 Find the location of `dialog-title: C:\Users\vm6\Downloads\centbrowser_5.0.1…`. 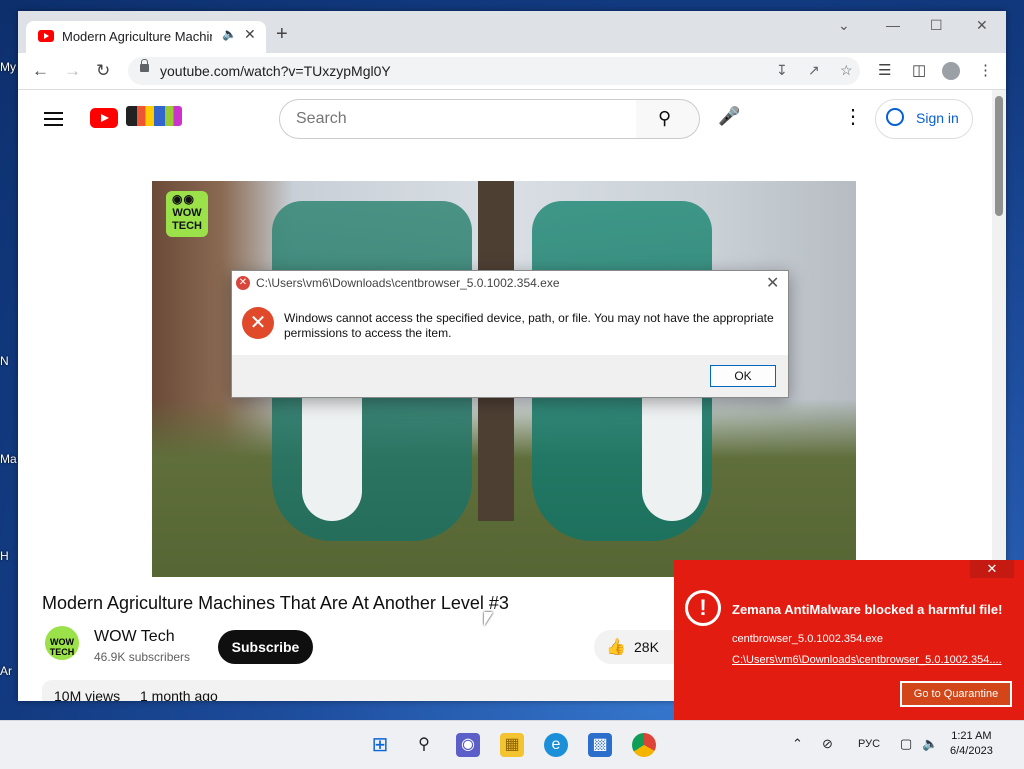

dialog-title: C:\Users\vm6\Downloads\centbrowser_5.0.1… is located at coordinates (408, 283).